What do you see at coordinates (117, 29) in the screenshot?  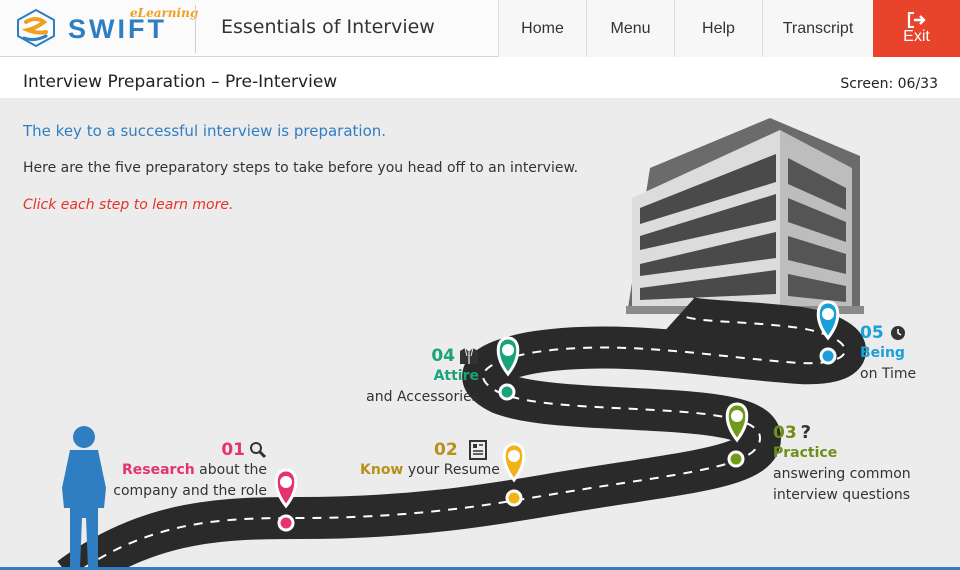 I see `logo-text: SWIFT` at bounding box center [117, 29].